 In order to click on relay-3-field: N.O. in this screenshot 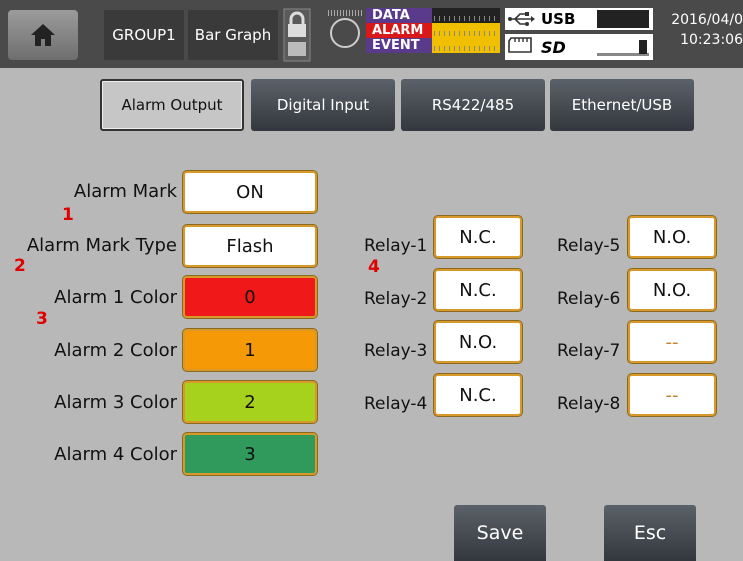, I will do `click(478, 342)`.